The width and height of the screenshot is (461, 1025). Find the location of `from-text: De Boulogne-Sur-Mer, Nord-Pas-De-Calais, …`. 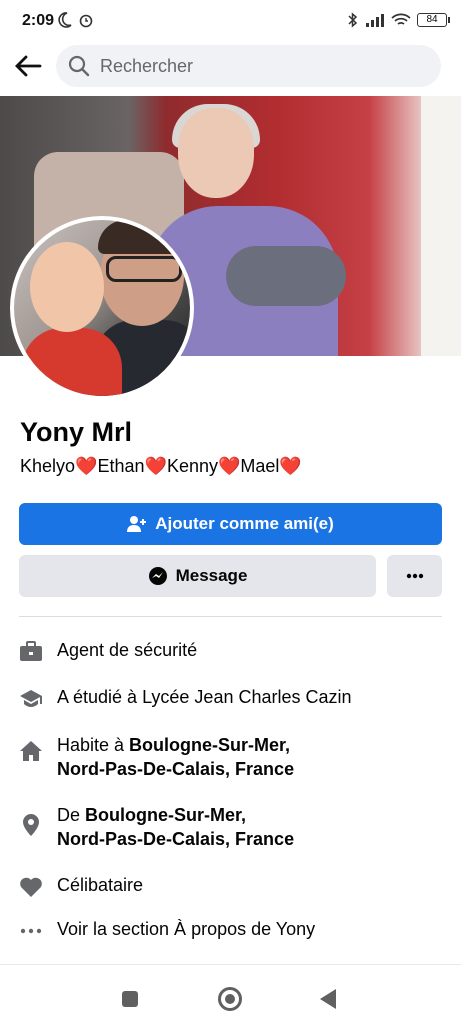

from-text: De Boulogne-Sur-Mer, Nord-Pas-De-Calais, … is located at coordinates (176, 827).